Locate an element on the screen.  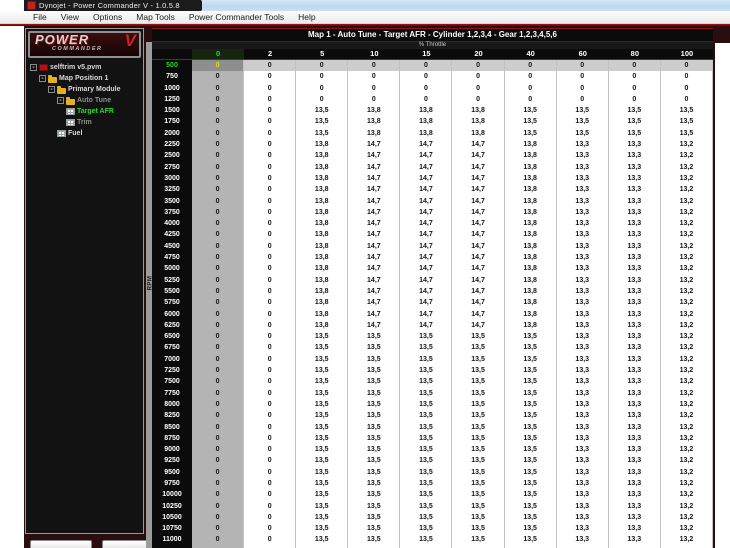
table-row: 2250 0 0 13,8 14,7 14,7 14,7 13,8 13,3 13,3 13,2 is located at coordinates (432, 145).